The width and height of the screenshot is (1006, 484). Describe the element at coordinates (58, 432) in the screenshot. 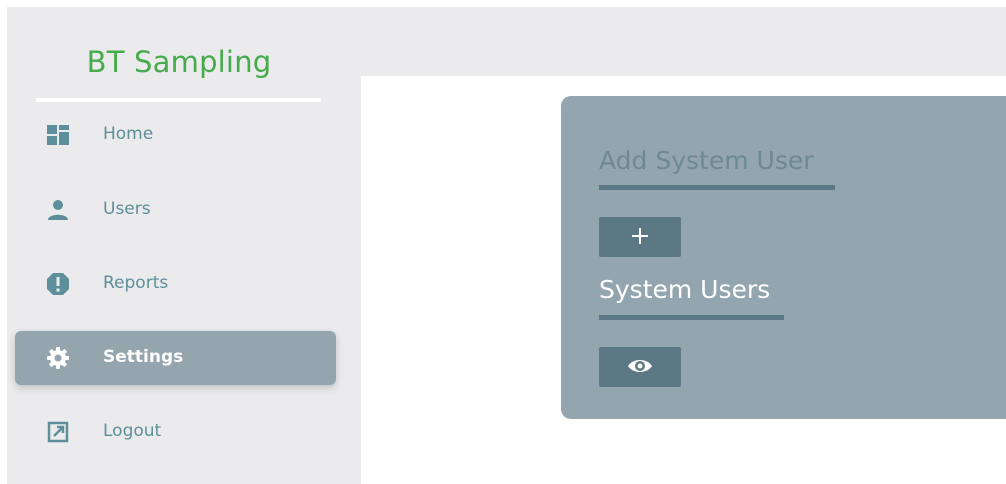

I see `external-link-icon` at that location.